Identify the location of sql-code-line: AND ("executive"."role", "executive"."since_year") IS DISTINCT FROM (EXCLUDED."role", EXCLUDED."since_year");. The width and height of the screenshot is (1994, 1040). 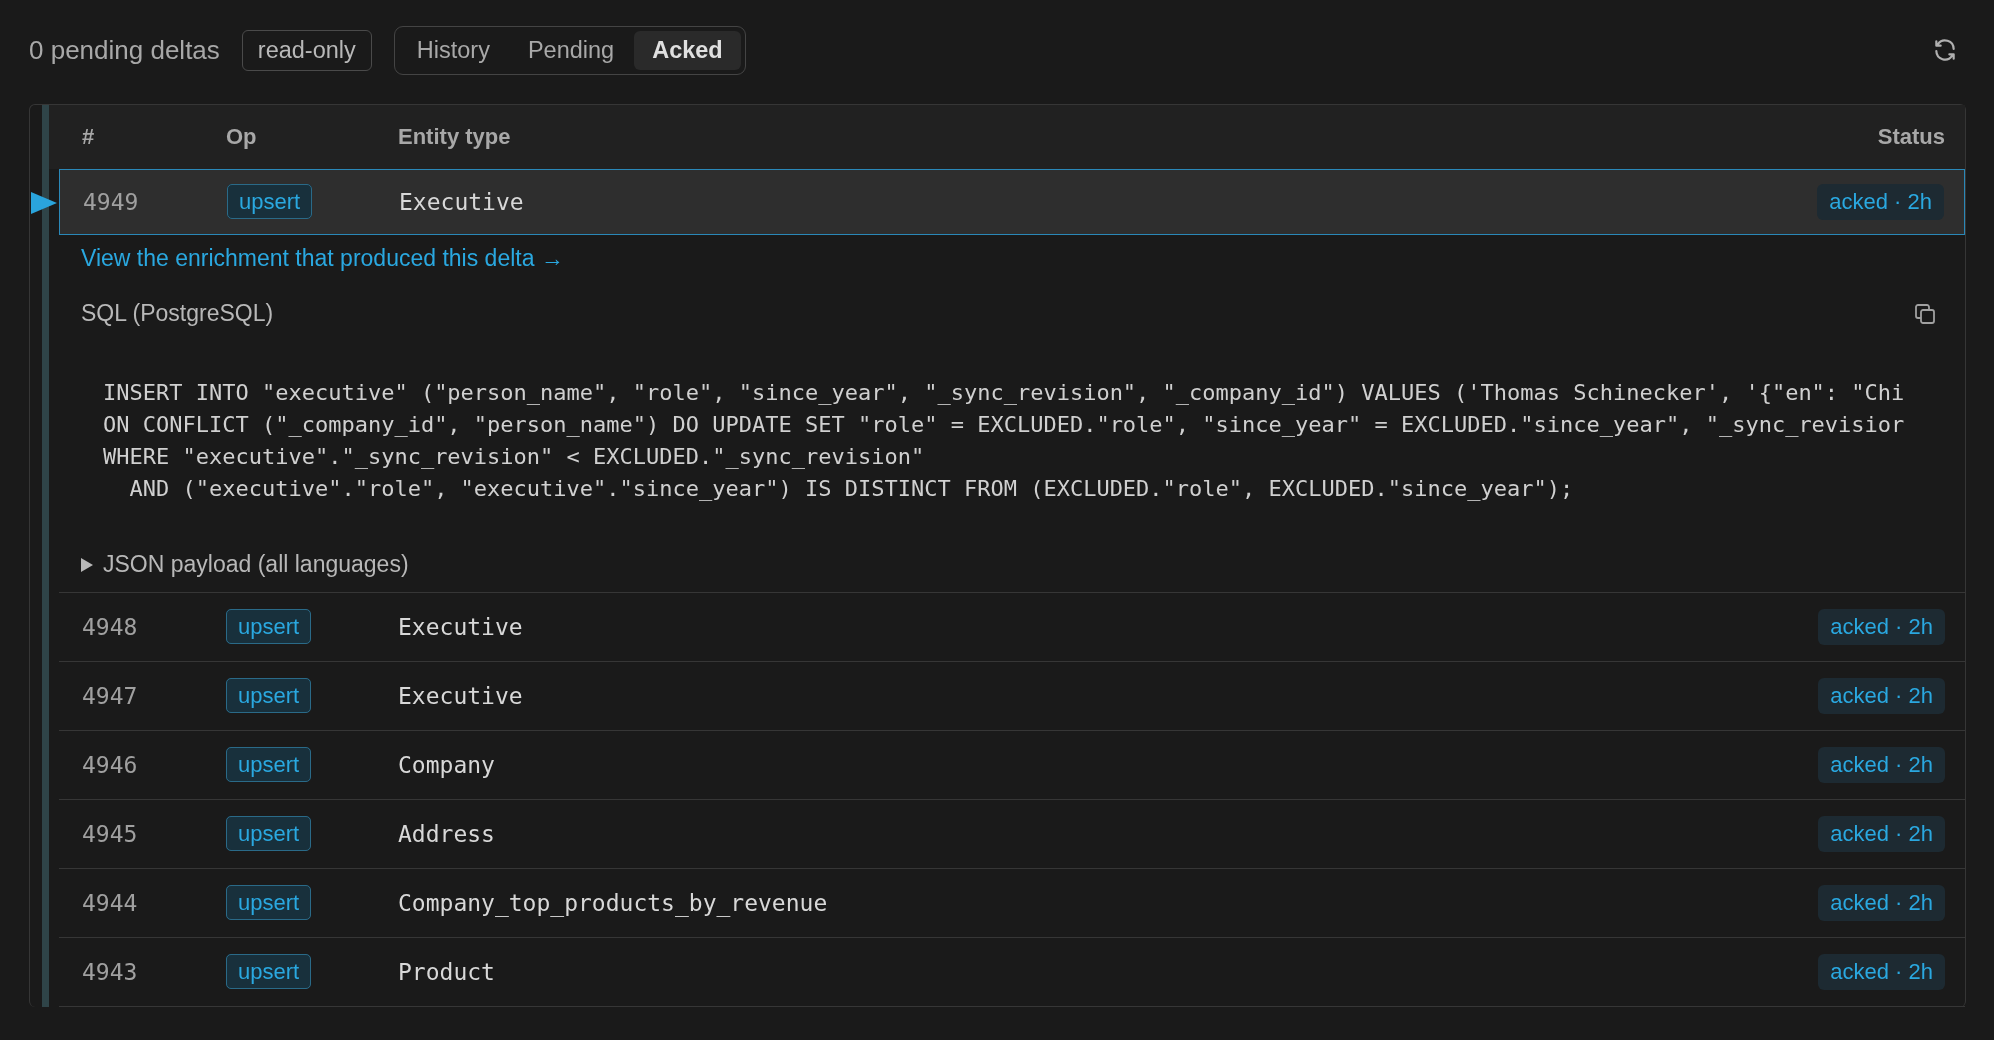
(851, 489).